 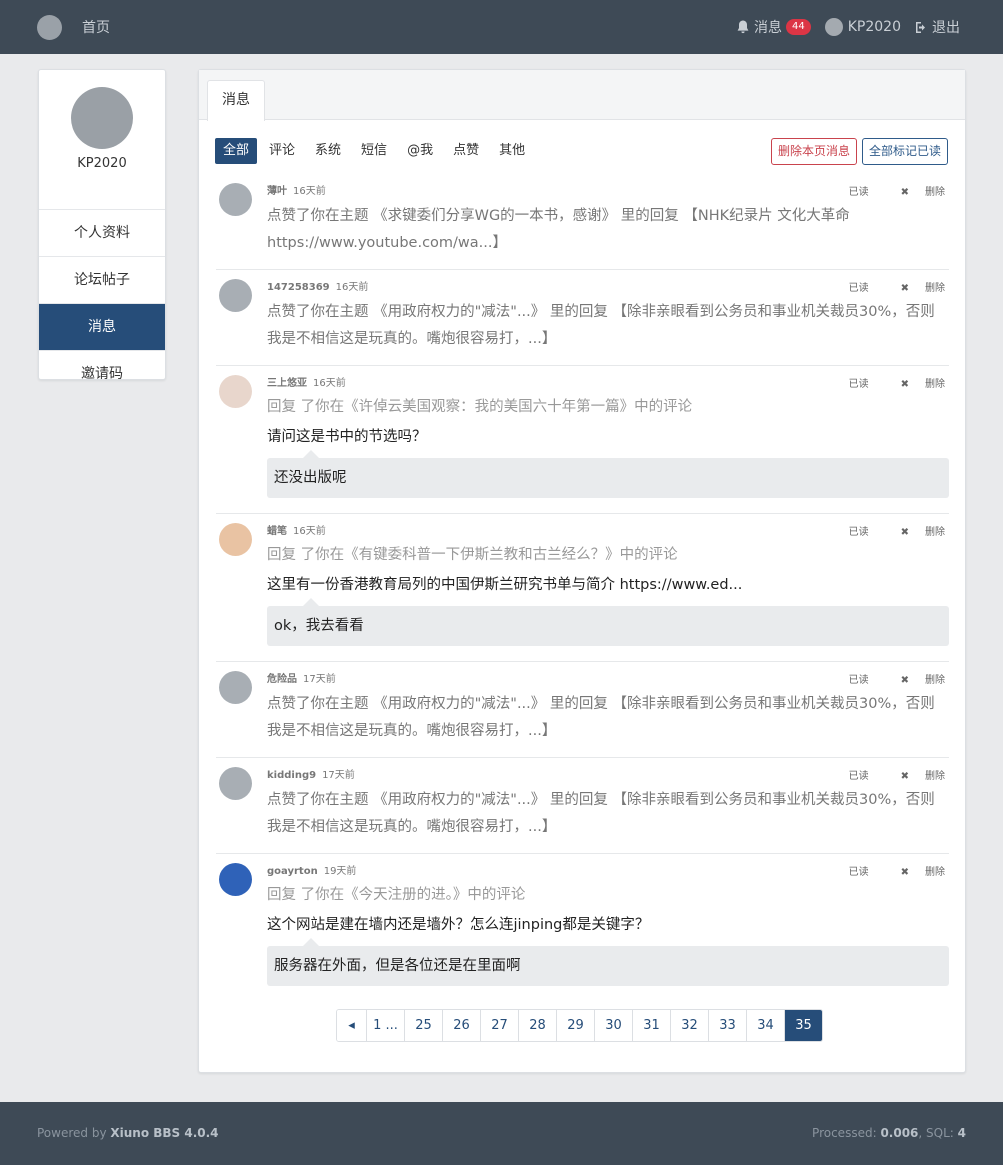 What do you see at coordinates (774, 27) in the screenshot?
I see `nav-messages-link: 消息 44` at bounding box center [774, 27].